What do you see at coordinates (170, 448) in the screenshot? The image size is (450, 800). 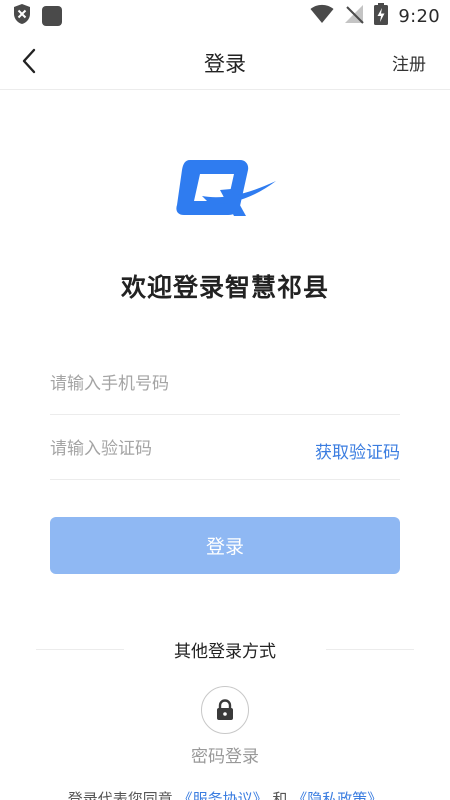 I see `verification-code-input` at bounding box center [170, 448].